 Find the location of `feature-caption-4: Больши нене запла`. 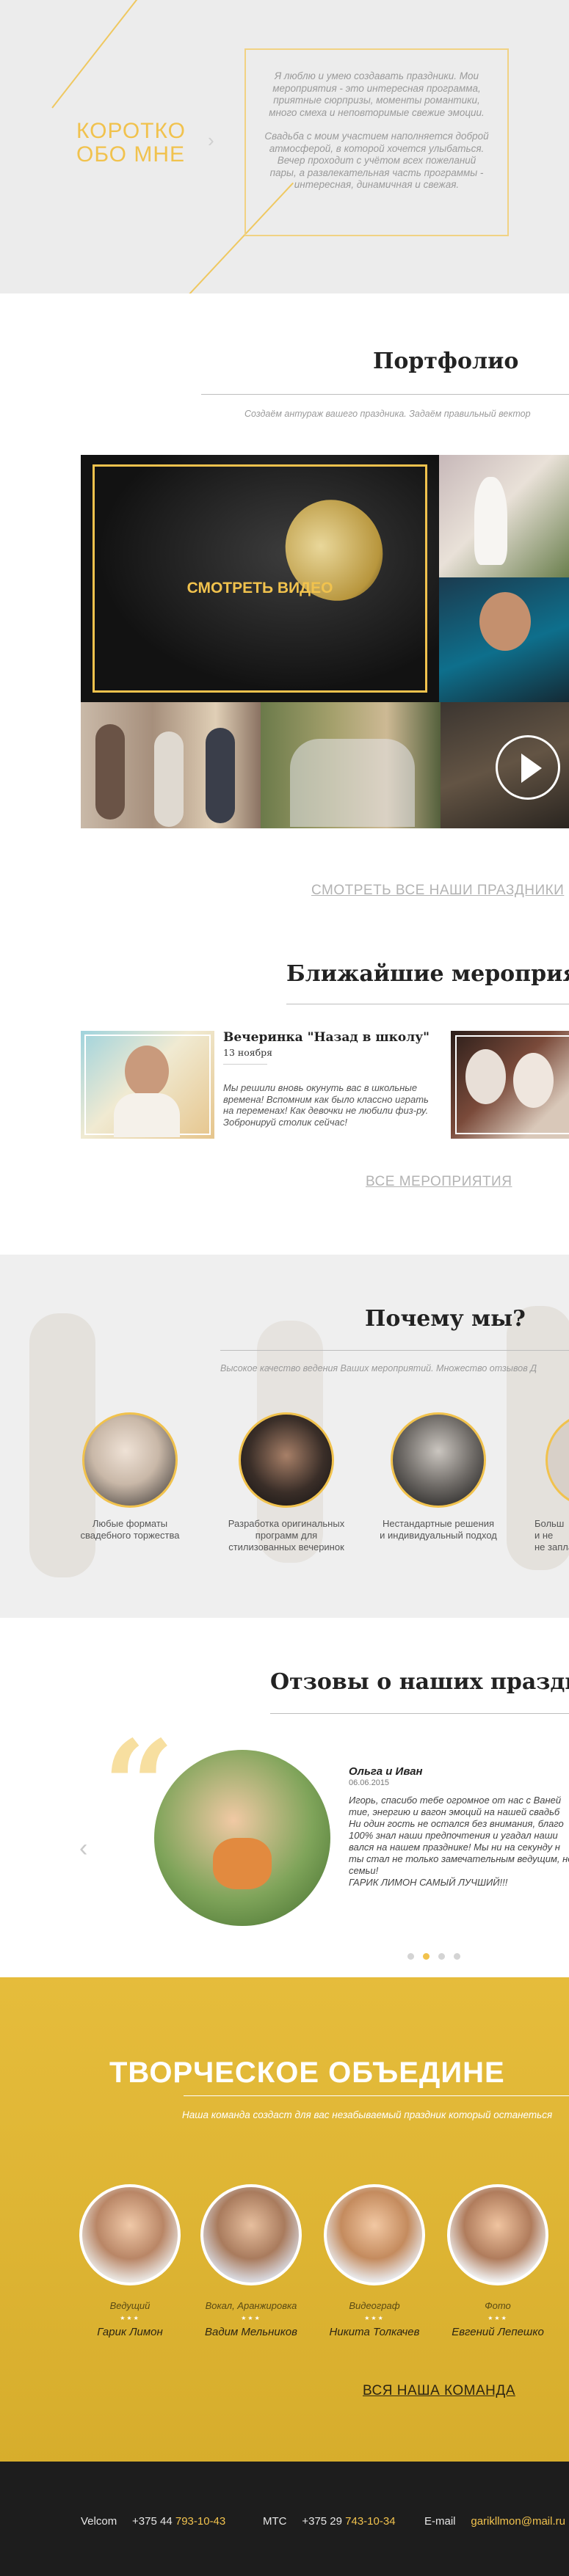

feature-caption-4: Больши нене запла is located at coordinates (551, 1535).